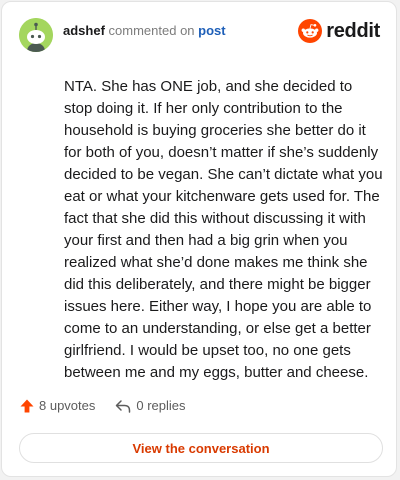  I want to click on byline: adshef commented on post, so click(144, 30).